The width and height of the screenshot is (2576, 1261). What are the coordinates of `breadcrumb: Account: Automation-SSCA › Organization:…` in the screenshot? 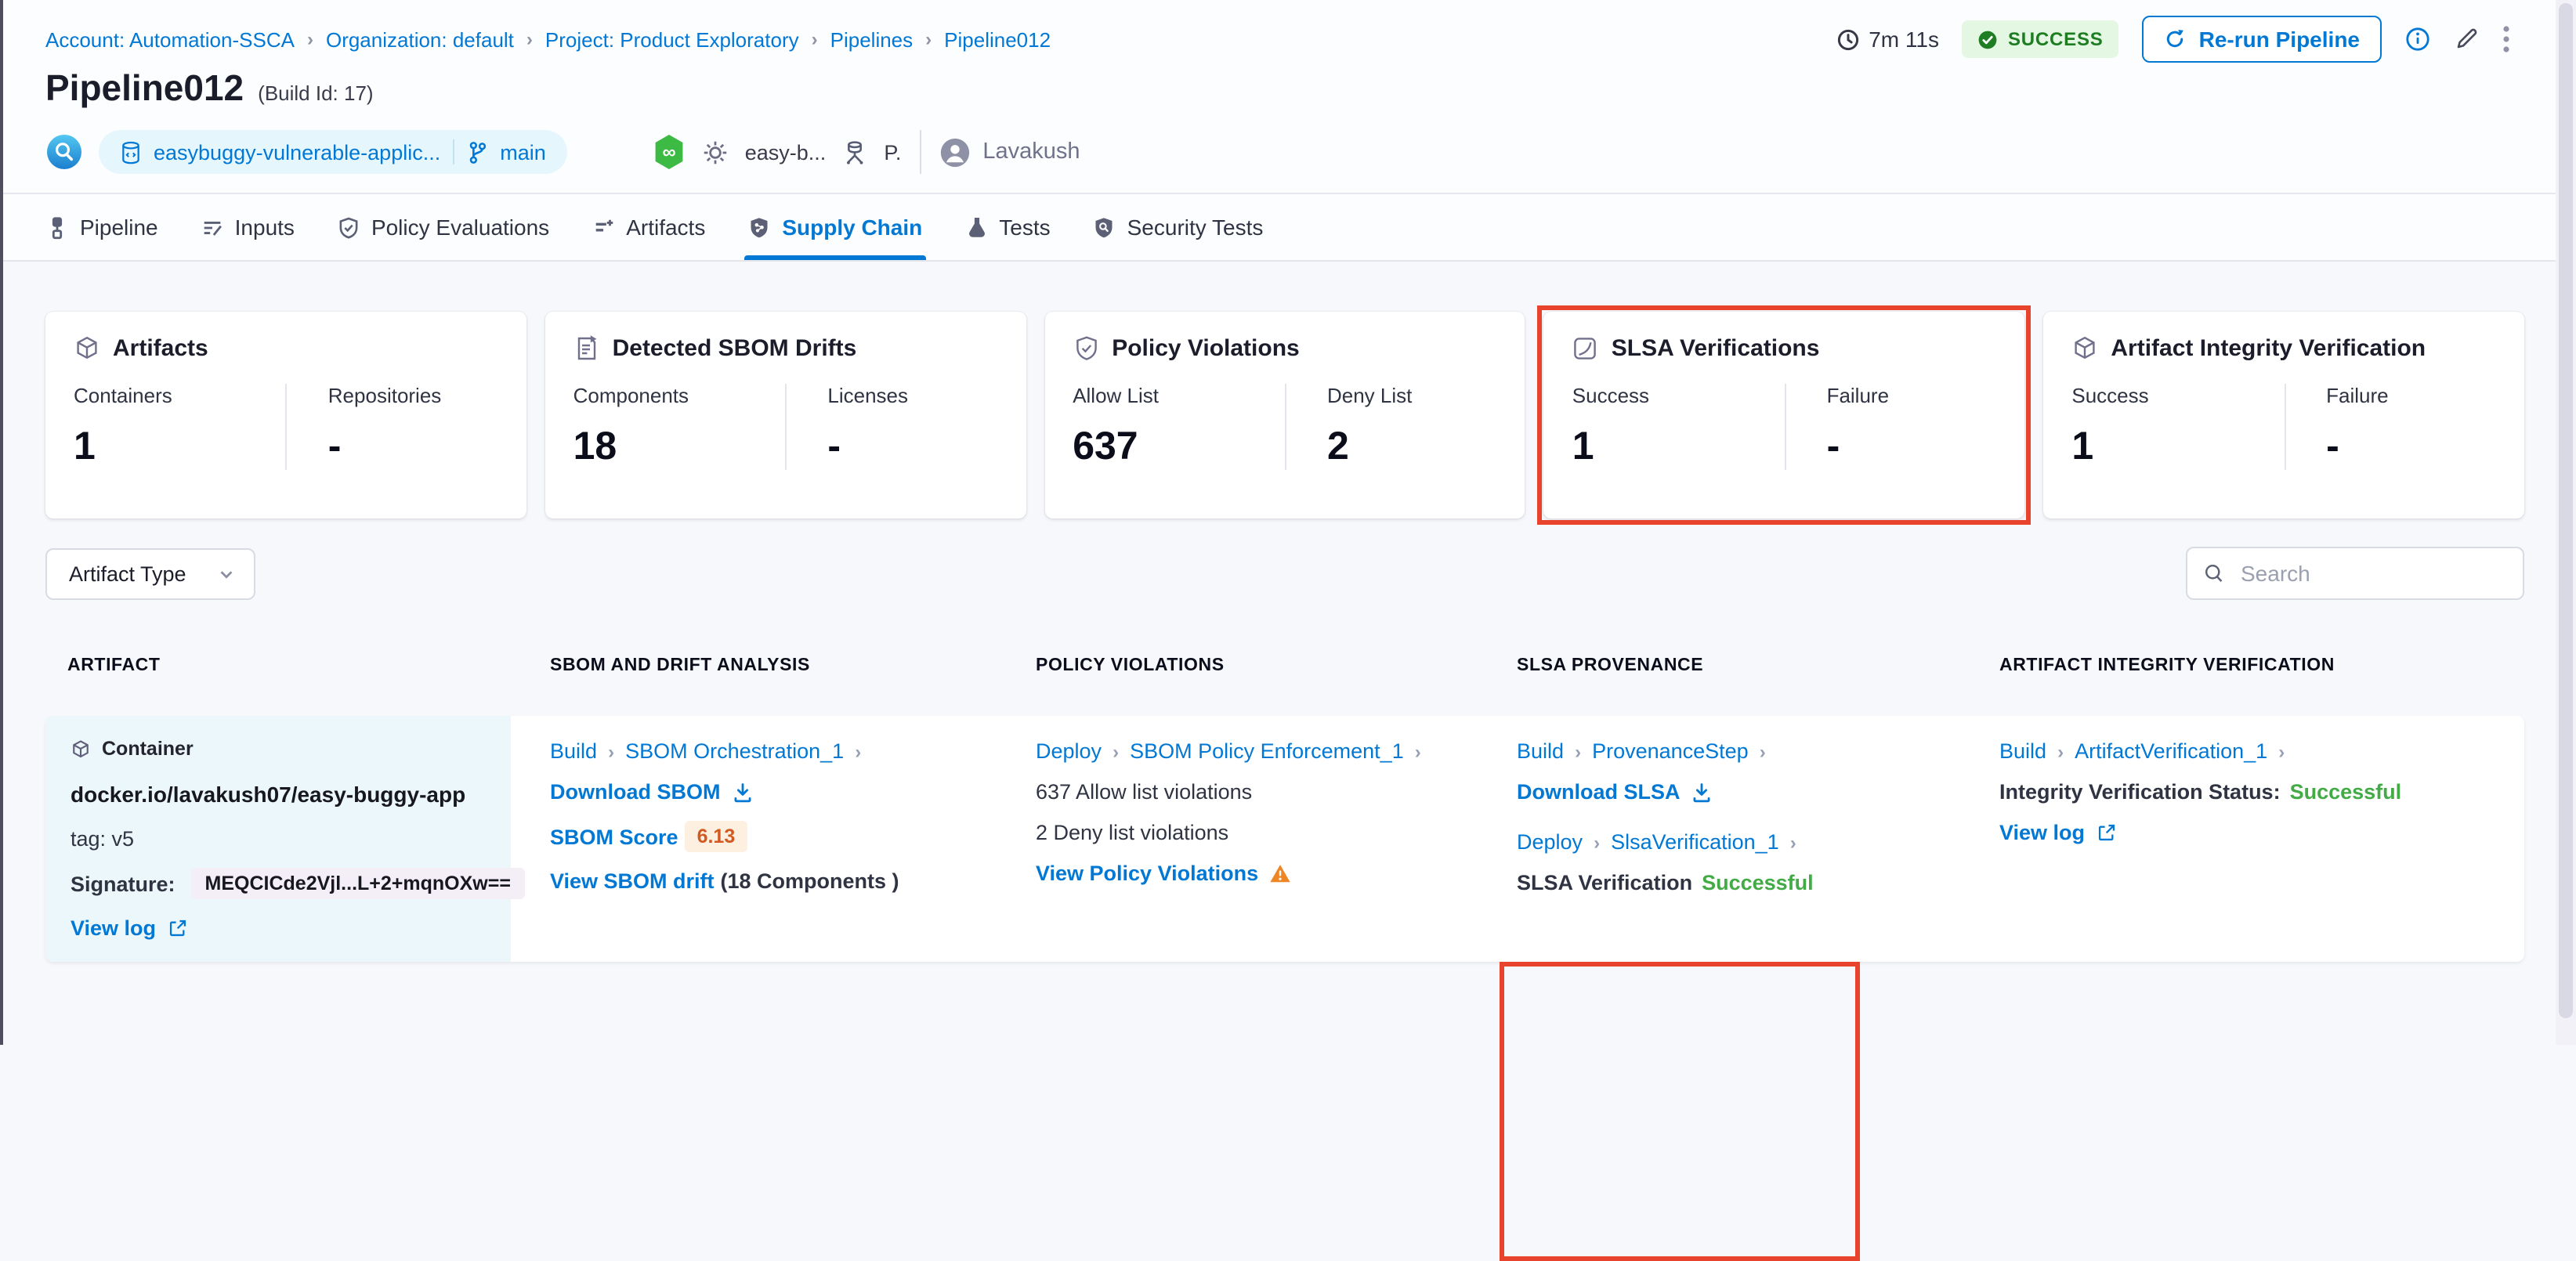 It's located at (548, 39).